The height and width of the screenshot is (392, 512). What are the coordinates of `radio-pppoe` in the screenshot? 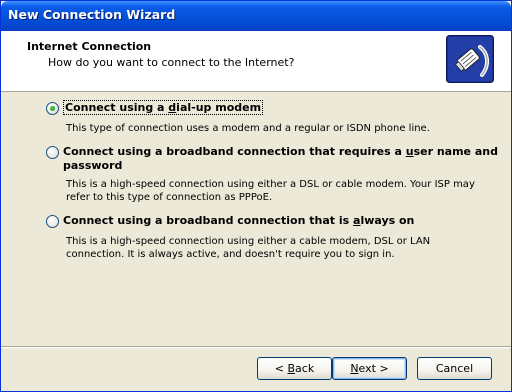 It's located at (52, 152).